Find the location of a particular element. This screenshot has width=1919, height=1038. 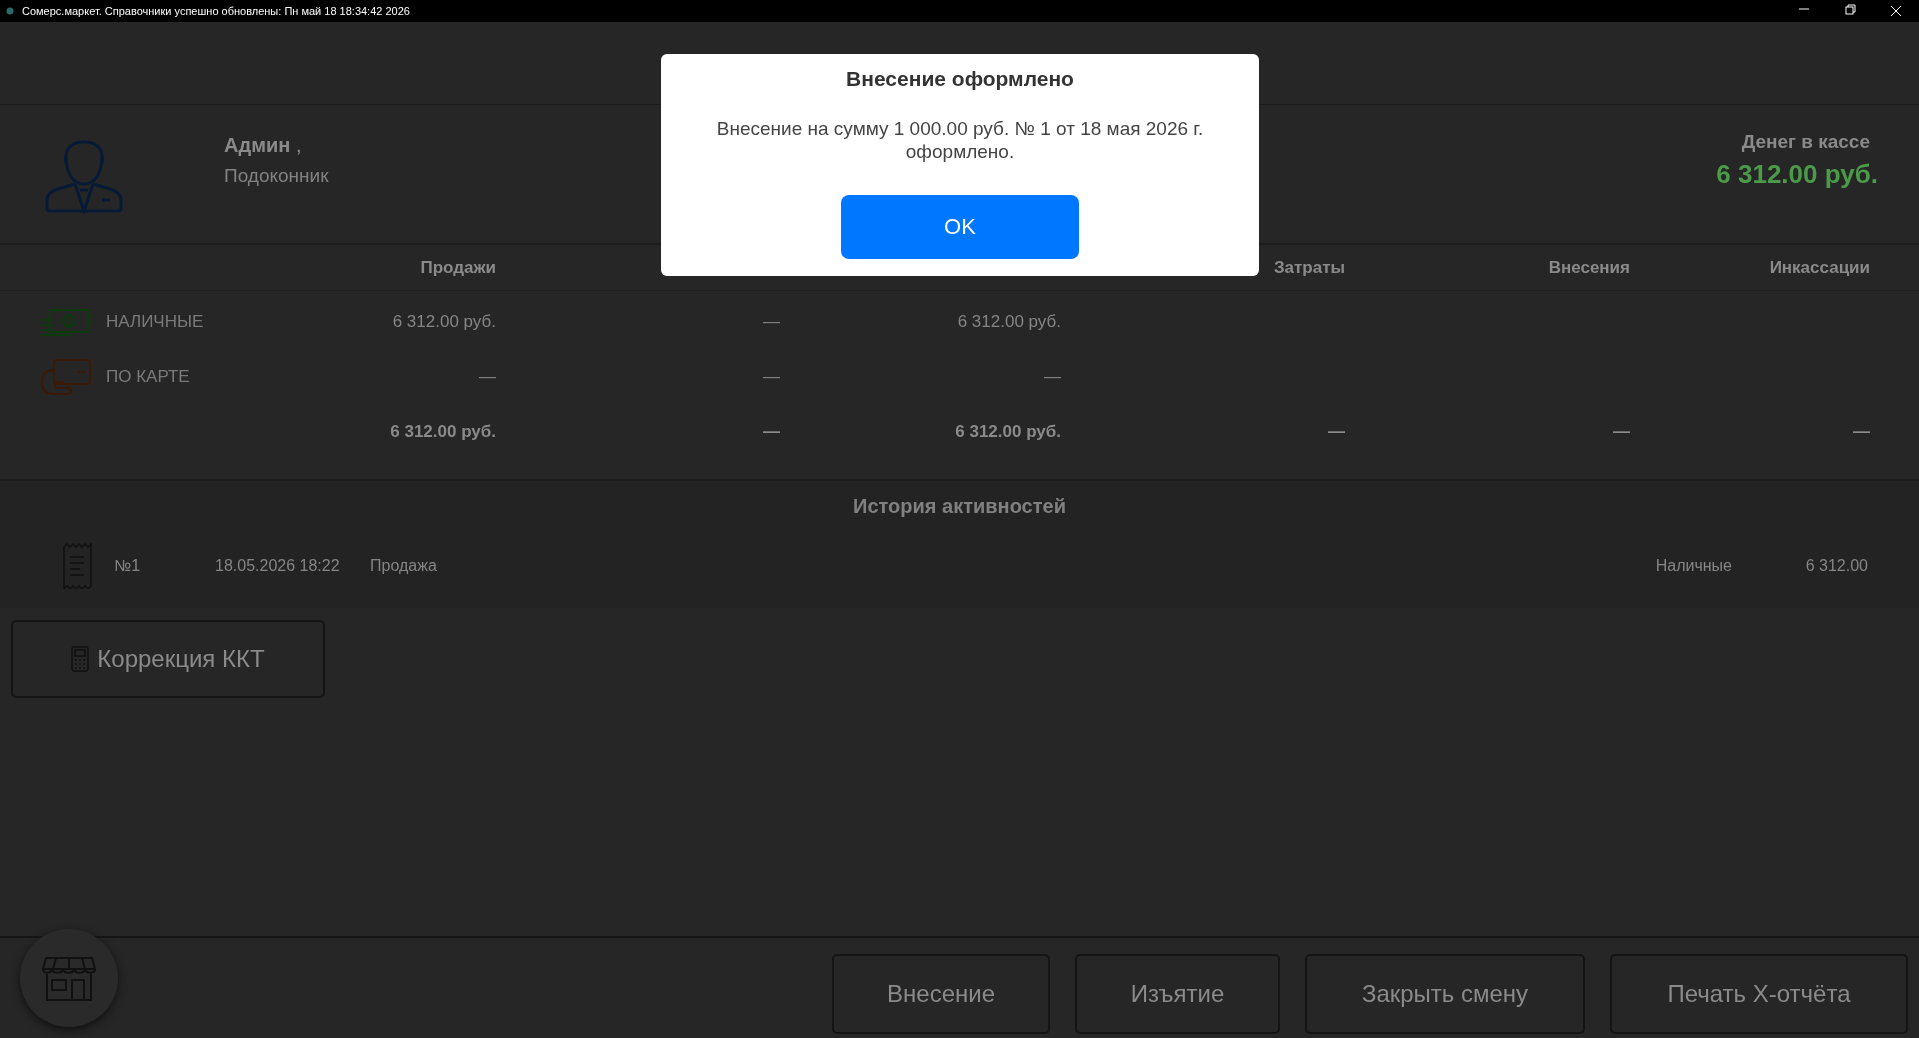

history-title: История активностей is located at coordinates (959, 506).